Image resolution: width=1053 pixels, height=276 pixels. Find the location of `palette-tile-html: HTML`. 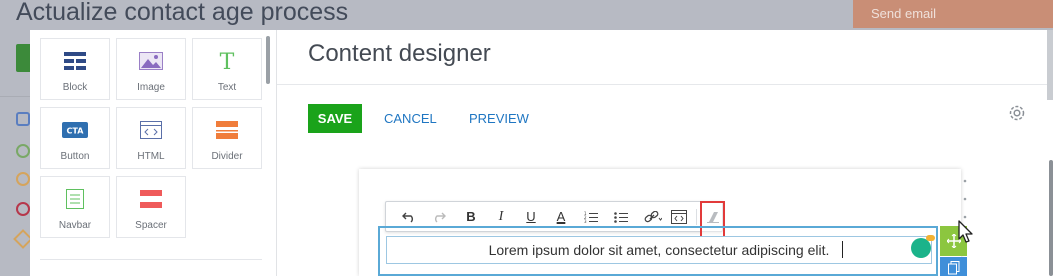

palette-tile-html: HTML is located at coordinates (151, 138).